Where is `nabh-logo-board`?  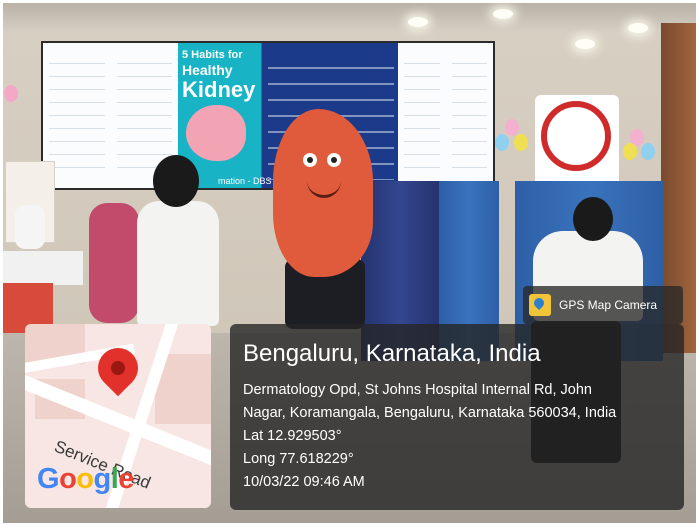
nabh-logo-board is located at coordinates (577, 141).